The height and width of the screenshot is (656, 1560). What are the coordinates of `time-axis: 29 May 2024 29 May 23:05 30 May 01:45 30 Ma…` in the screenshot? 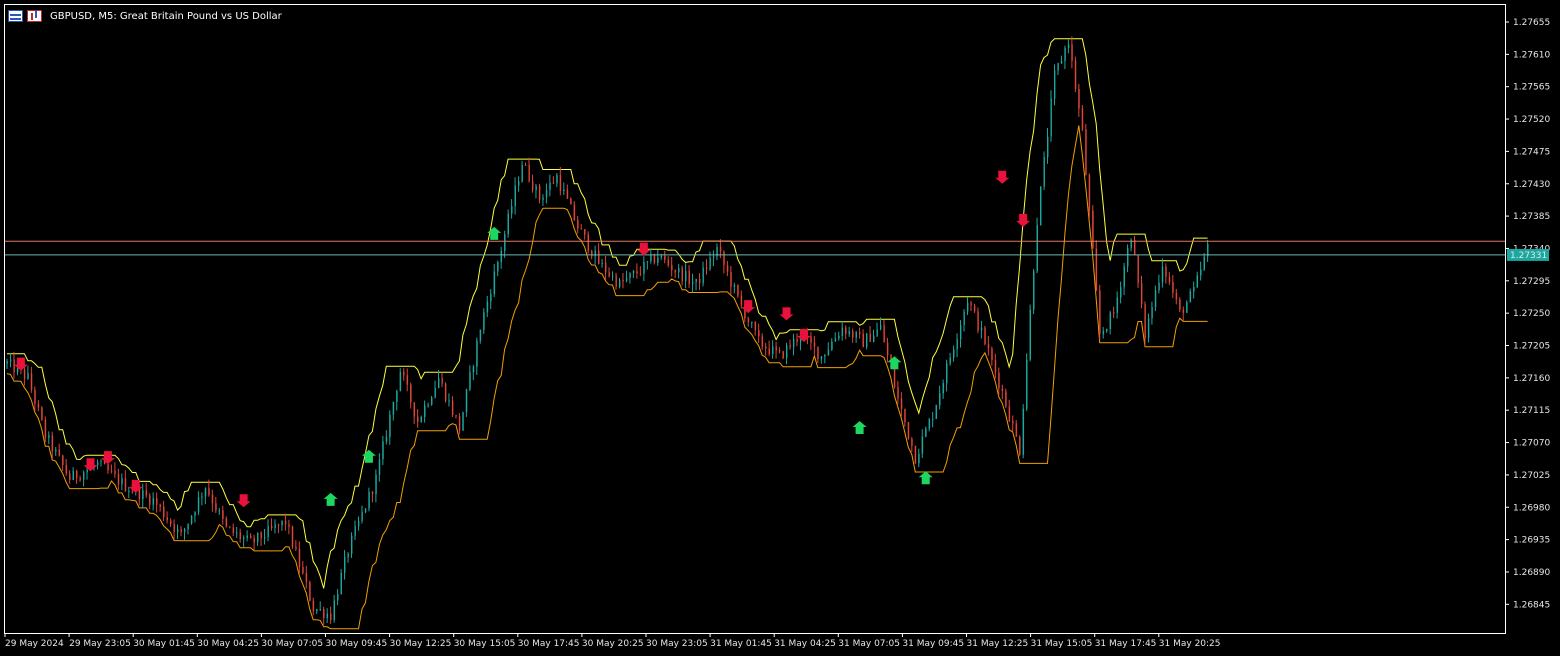 It's located at (612, 641).